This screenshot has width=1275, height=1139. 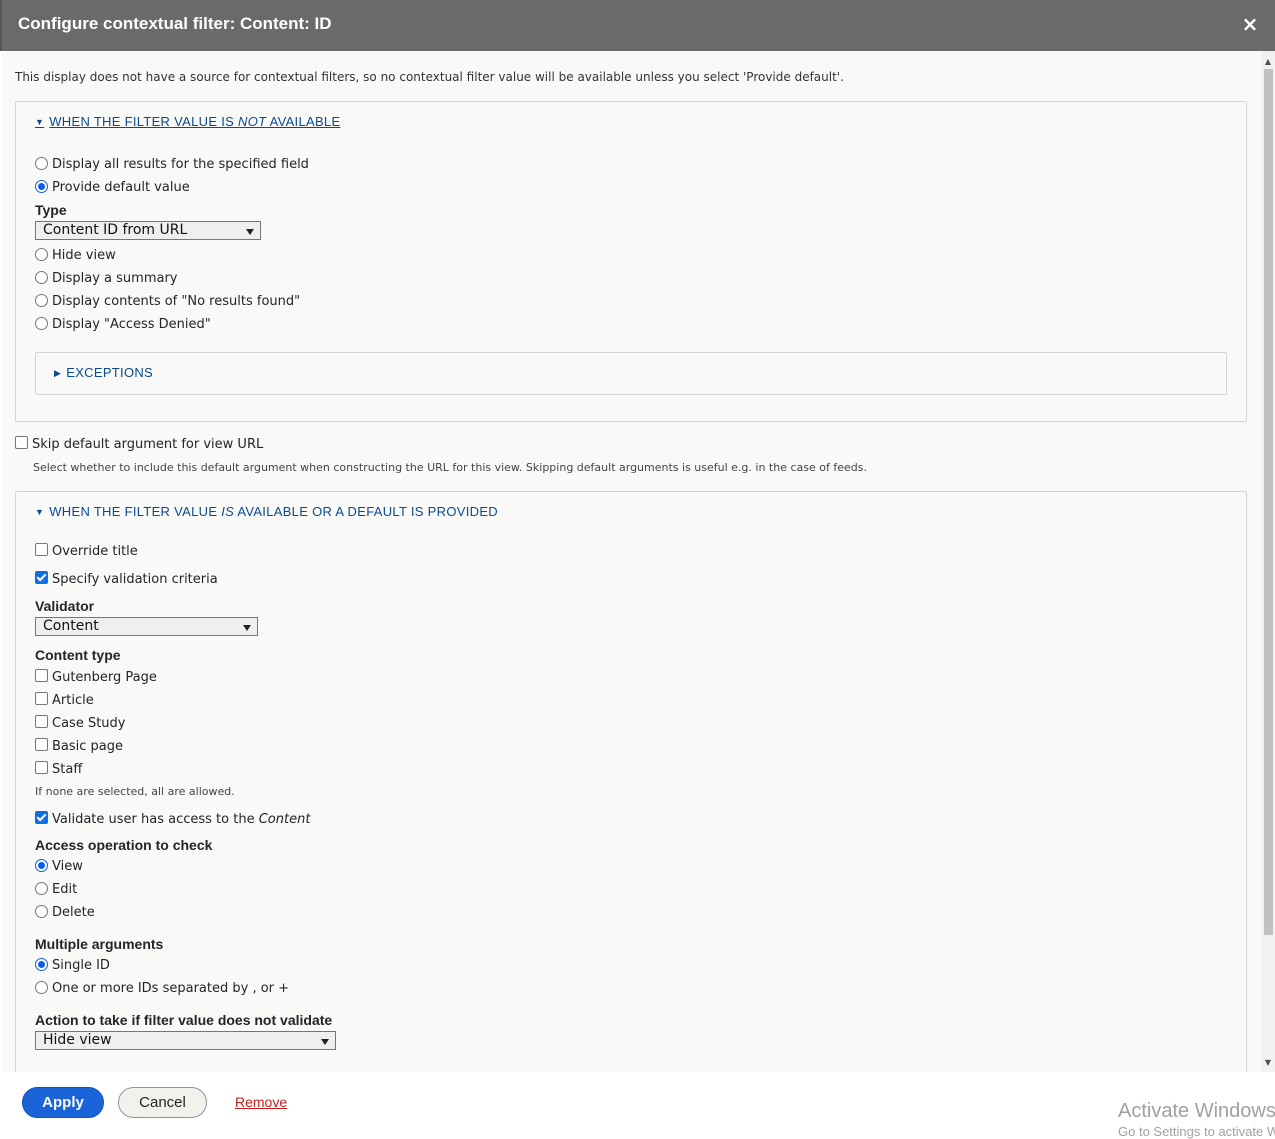 What do you see at coordinates (41, 675) in the screenshot?
I see `content-type-gutenberg-checkbox` at bounding box center [41, 675].